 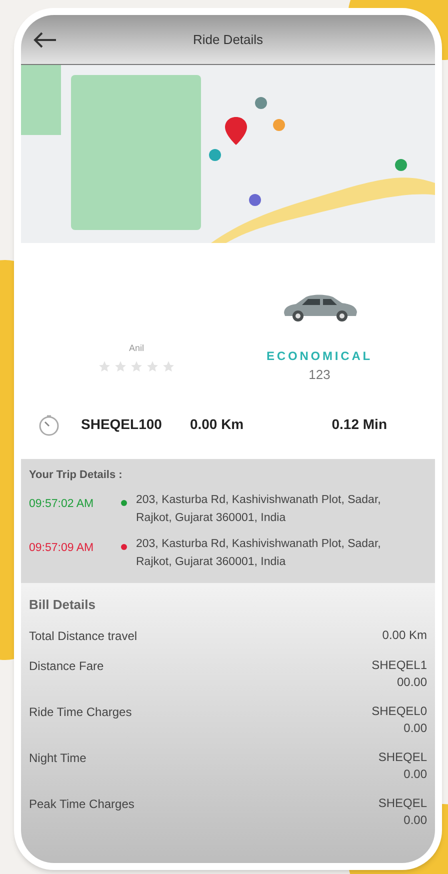 What do you see at coordinates (359, 424) in the screenshot?
I see `trip-duration: 0.12 Min` at bounding box center [359, 424].